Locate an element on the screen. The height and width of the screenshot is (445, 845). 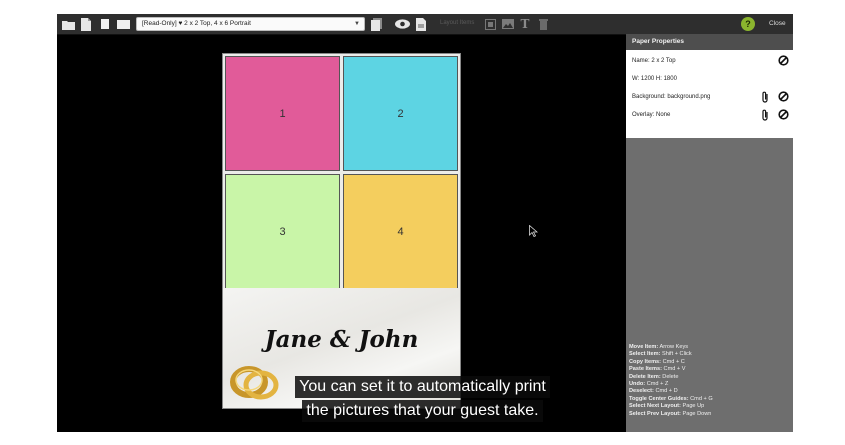
property-name-row: Name: 2 x 2 Top is located at coordinates (709, 61).